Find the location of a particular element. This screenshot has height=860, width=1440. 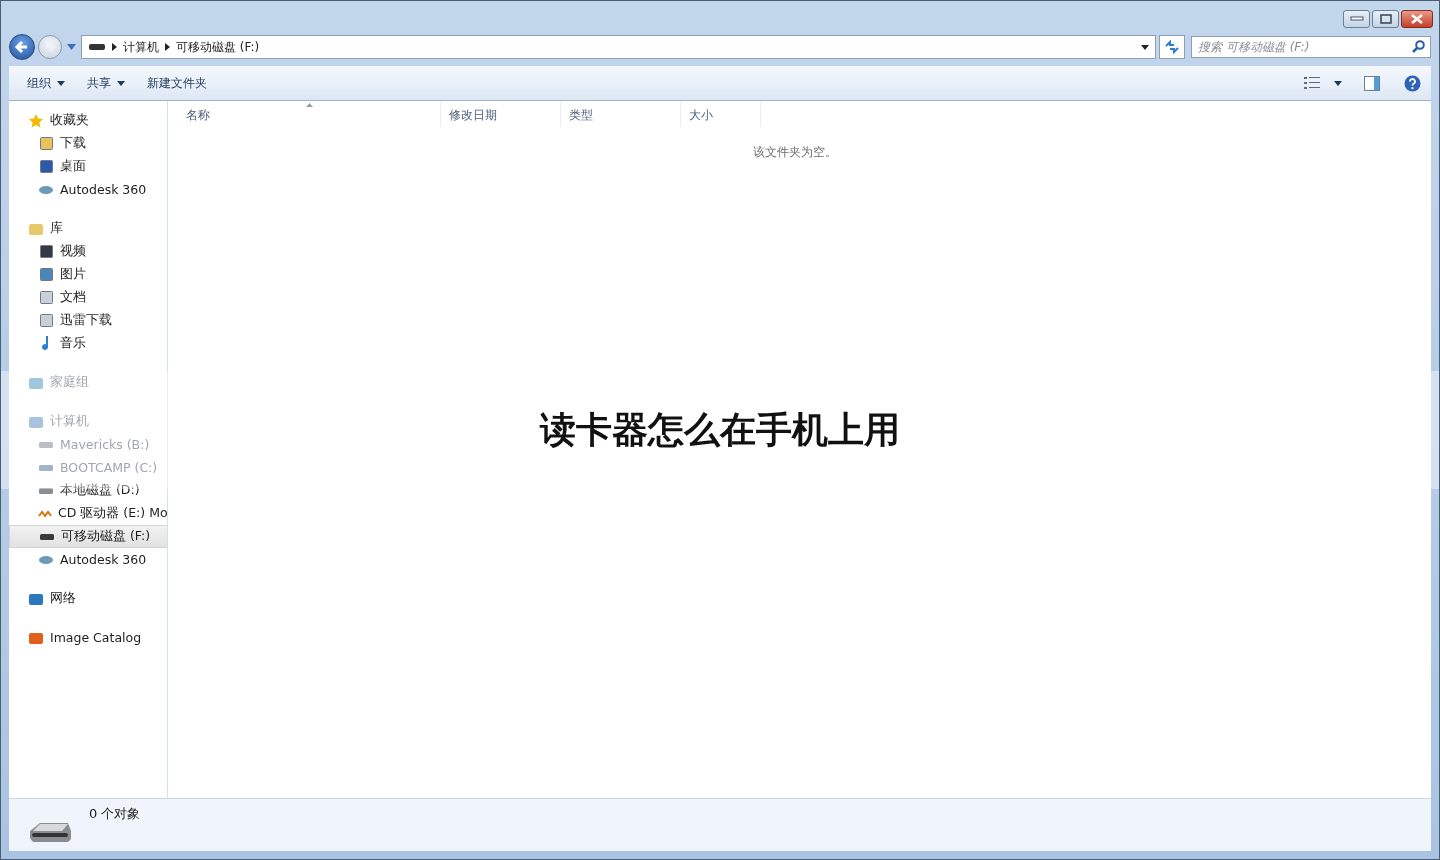

nav-item: 下载 is located at coordinates (88, 143).